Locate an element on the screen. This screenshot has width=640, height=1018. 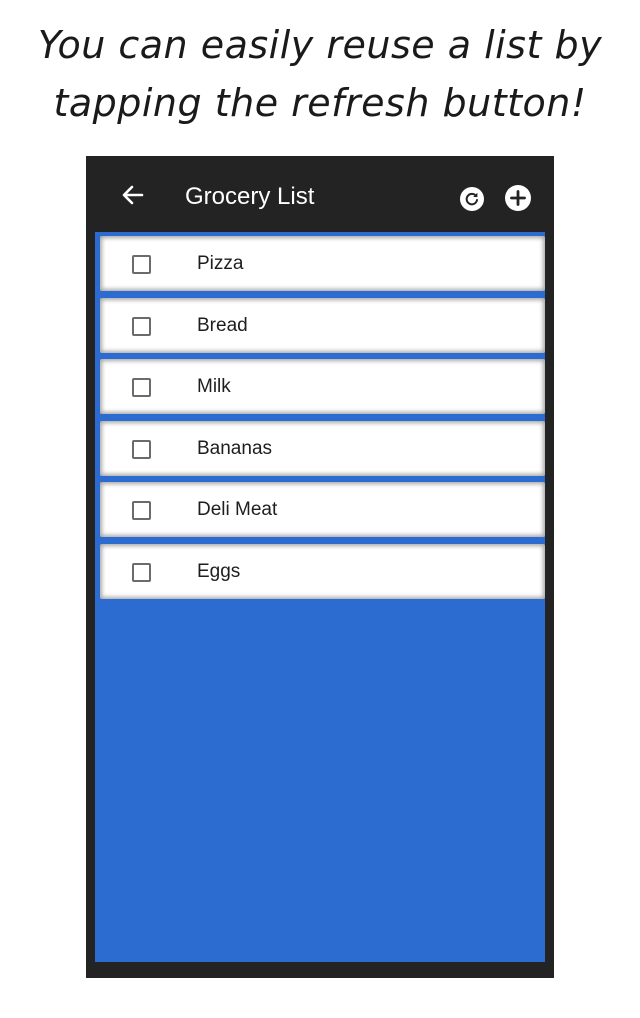
refresh-icon is located at coordinates (472, 199).